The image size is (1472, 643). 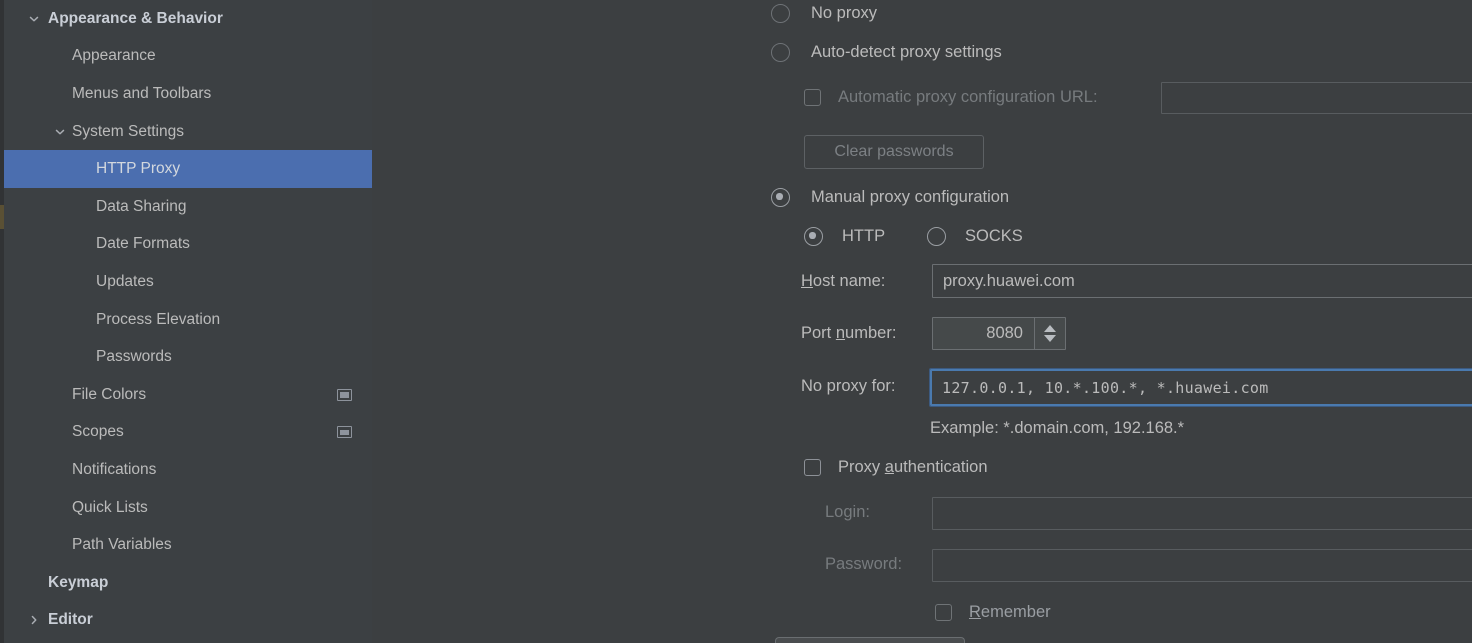 I want to click on port-number-label-rest: umber:, so click(x=871, y=333).